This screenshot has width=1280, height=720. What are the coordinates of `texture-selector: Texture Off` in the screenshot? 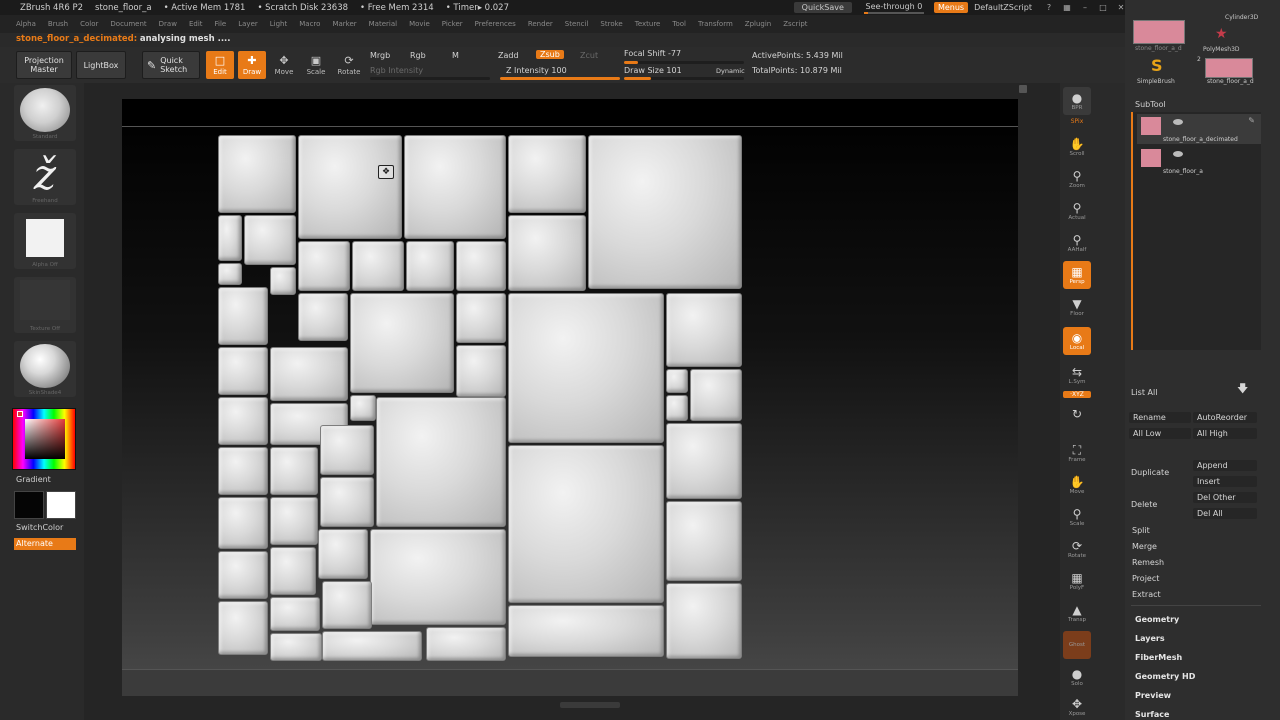 It's located at (45, 305).